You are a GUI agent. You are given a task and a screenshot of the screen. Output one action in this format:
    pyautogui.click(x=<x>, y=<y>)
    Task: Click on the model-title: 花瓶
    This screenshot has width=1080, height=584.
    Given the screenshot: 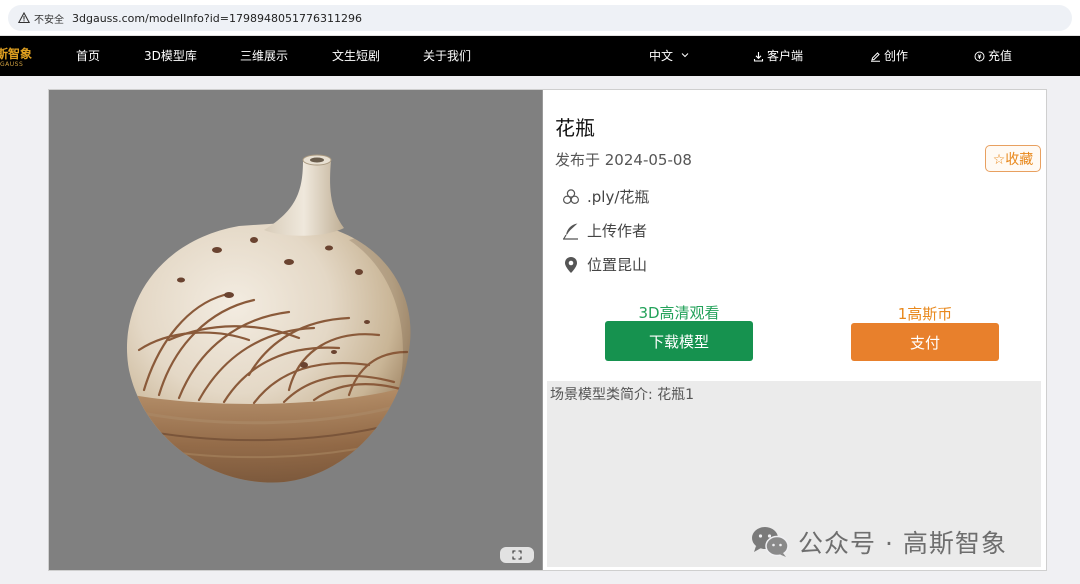 What is the action you would take?
    pyautogui.click(x=575, y=128)
    